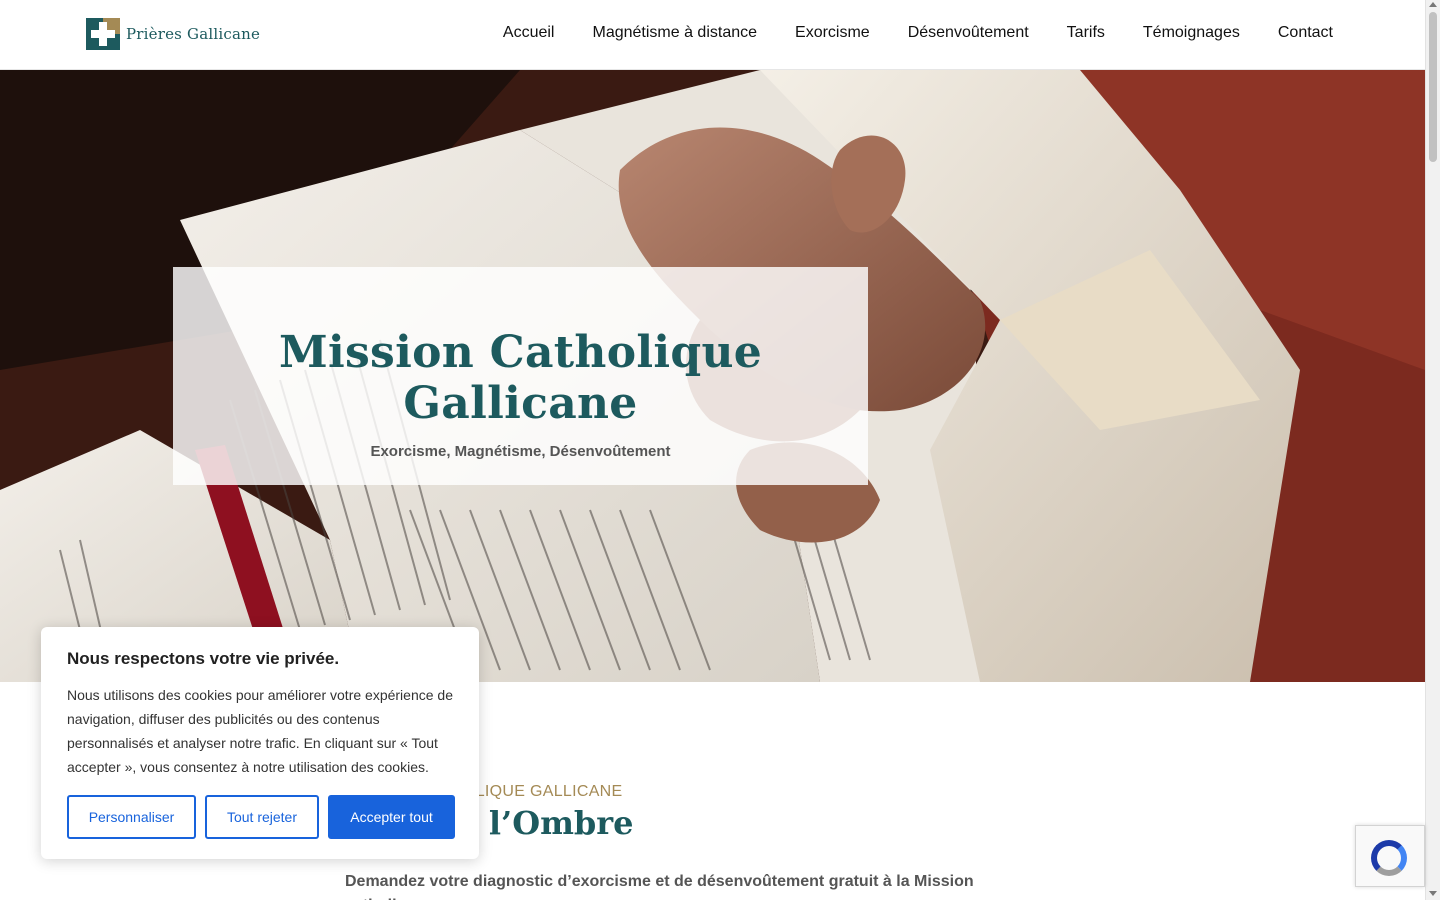 The width and height of the screenshot is (1440, 900). Describe the element at coordinates (391, 817) in the screenshot. I see `accept-all-button: Accepter tout` at that location.